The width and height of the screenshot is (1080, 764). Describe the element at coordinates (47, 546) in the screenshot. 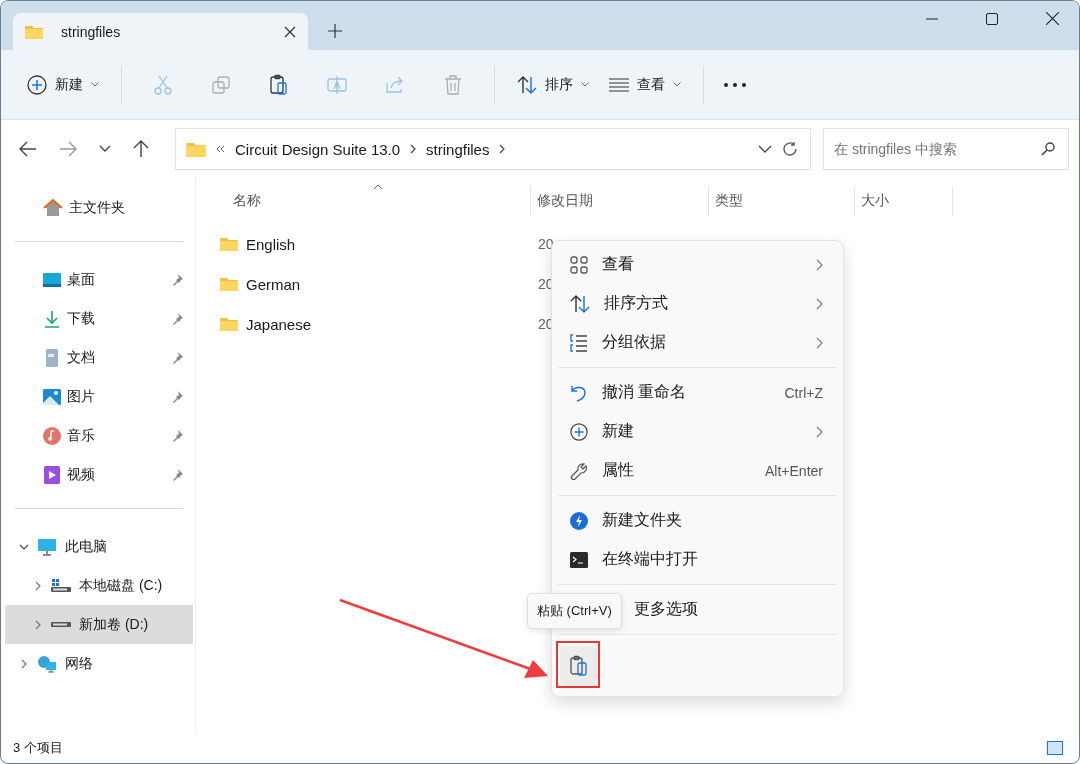

I see `monitor-icon` at that location.